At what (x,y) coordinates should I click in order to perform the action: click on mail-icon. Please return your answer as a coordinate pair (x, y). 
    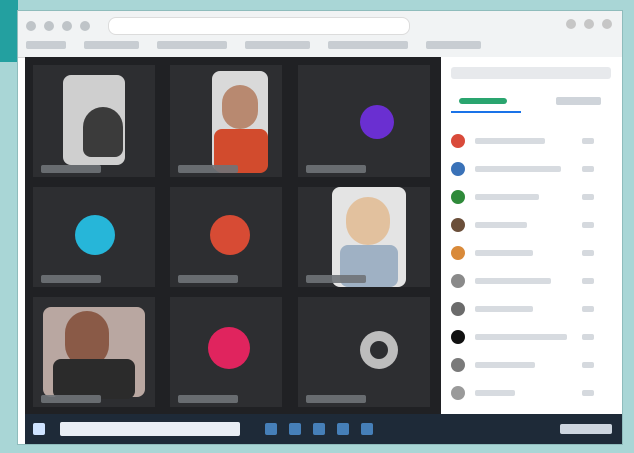
    Looking at the image, I should click on (319, 429).